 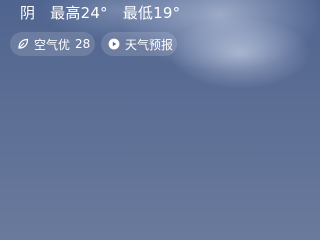 I want to click on air-quality-label: 空气优, so click(x=52, y=44).